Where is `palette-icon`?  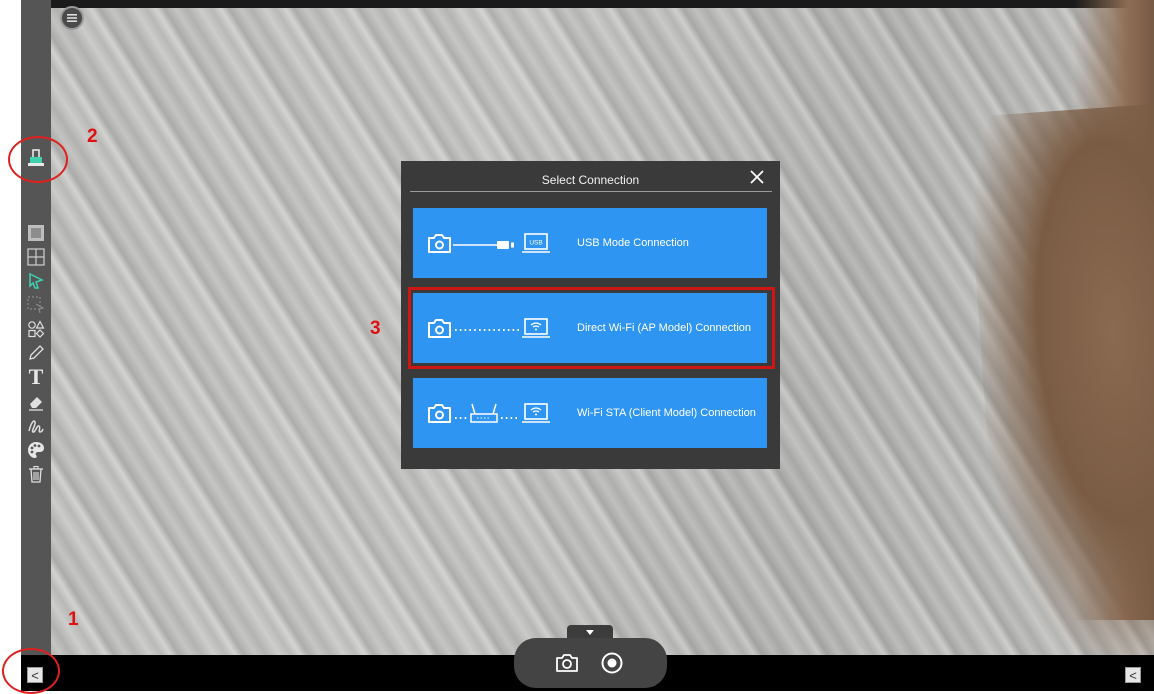
palette-icon is located at coordinates (36, 450).